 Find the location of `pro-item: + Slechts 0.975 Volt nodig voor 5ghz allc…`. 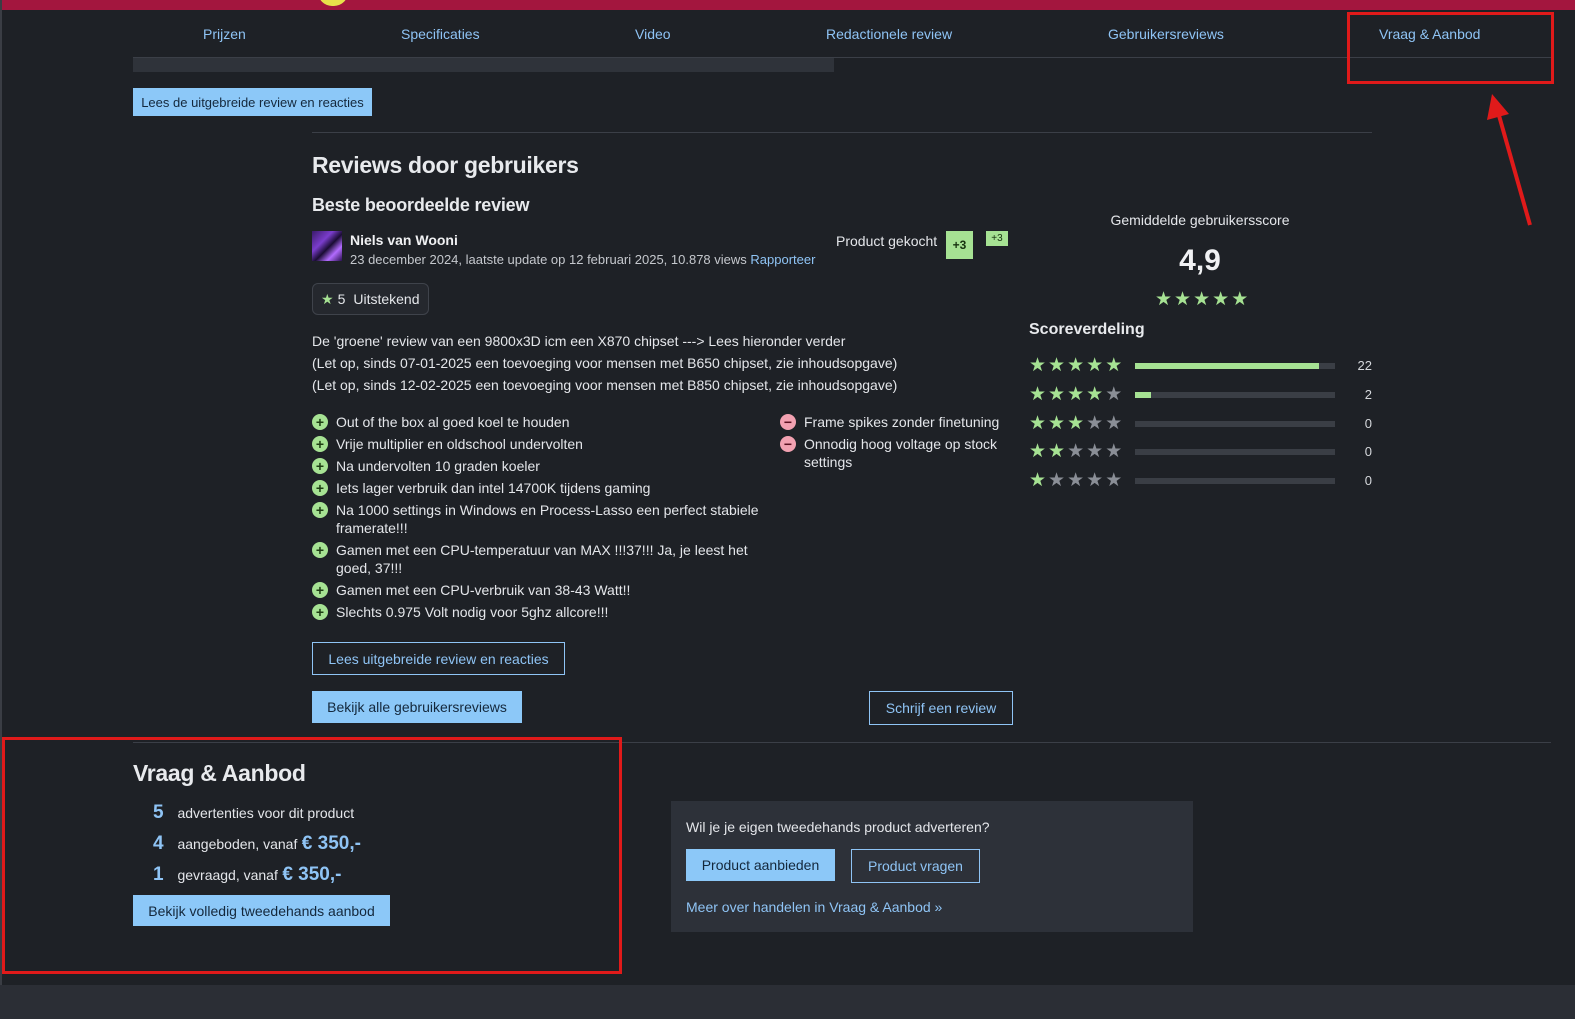

pro-item: + Slechts 0.975 Volt nodig voor 5ghz allc… is located at coordinates (537, 612).